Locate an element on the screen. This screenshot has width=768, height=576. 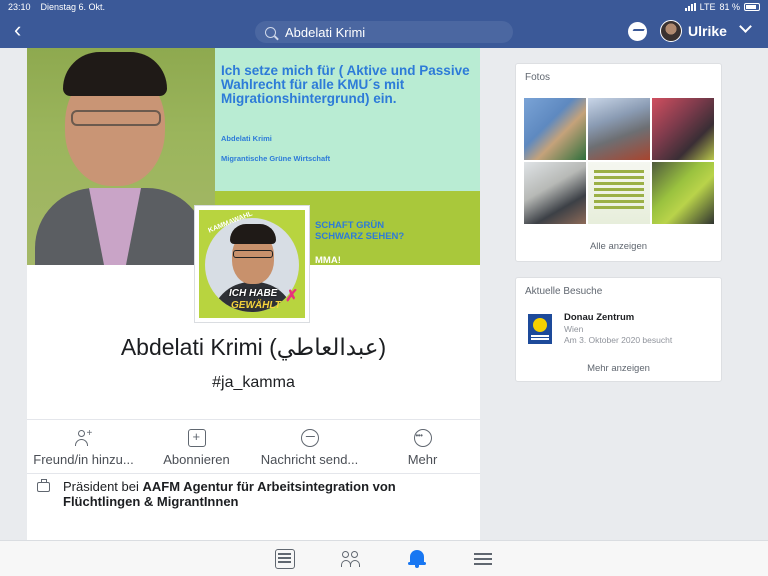
search-input: Abdelati Krimi is located at coordinates (384, 32).